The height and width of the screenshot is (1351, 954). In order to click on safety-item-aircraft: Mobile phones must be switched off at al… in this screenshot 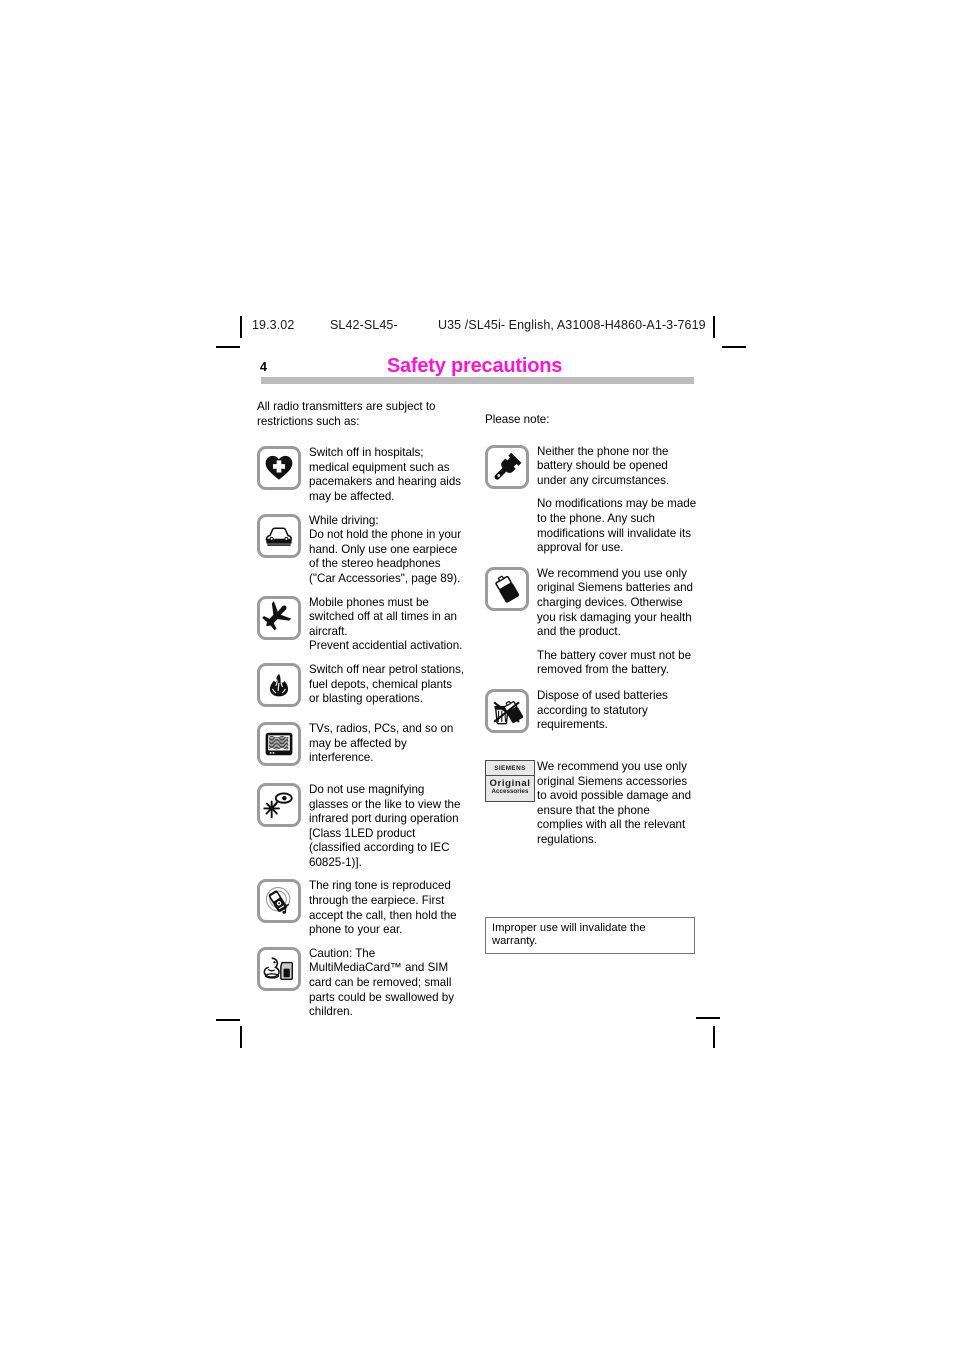, I will do `click(361, 624)`.